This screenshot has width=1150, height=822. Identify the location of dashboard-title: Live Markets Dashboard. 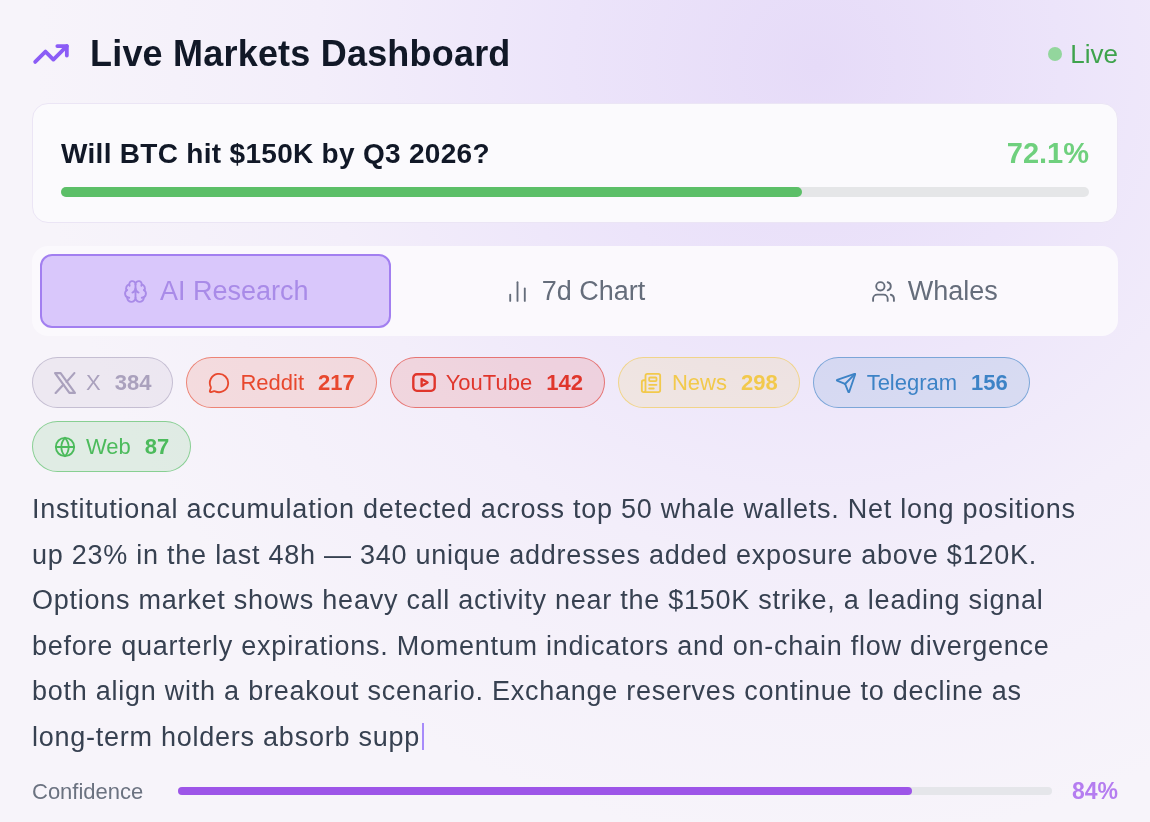
(300, 54).